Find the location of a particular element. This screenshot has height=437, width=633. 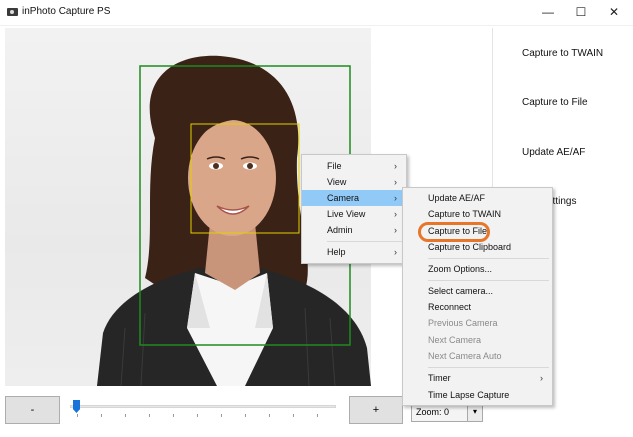

menu-item-reconnect: Reconnect is located at coordinates (477, 307).